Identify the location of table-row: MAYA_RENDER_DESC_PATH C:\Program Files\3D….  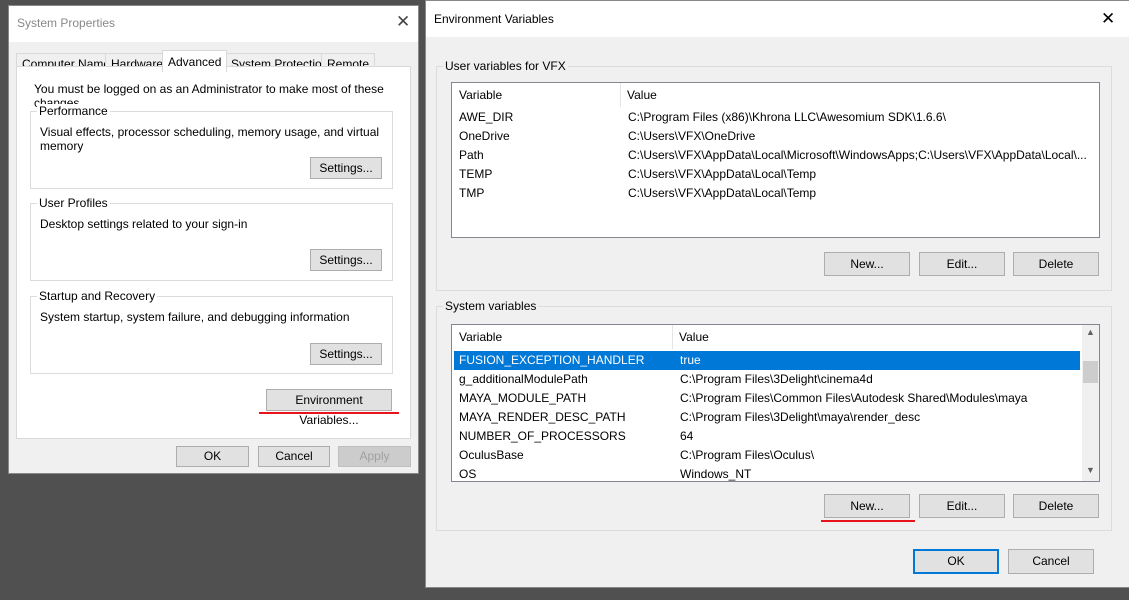
(767, 417).